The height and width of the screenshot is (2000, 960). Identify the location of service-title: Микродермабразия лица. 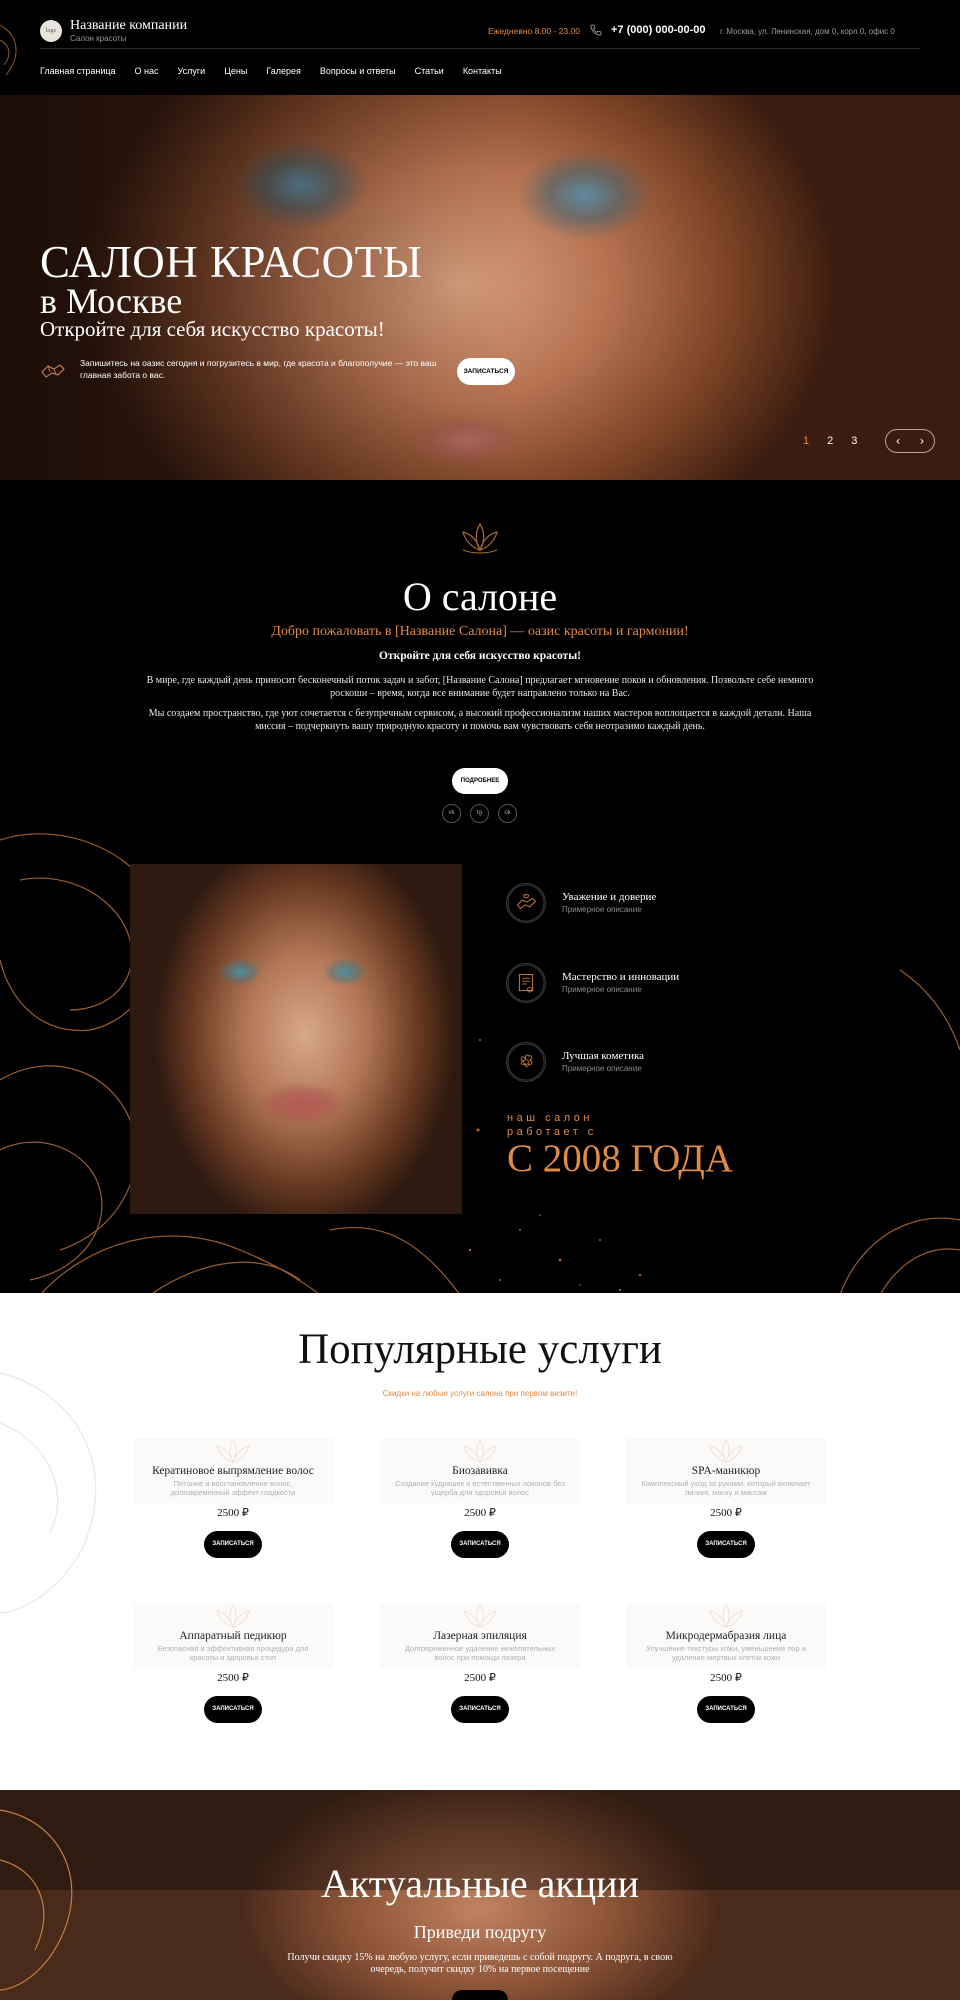
(726, 1636).